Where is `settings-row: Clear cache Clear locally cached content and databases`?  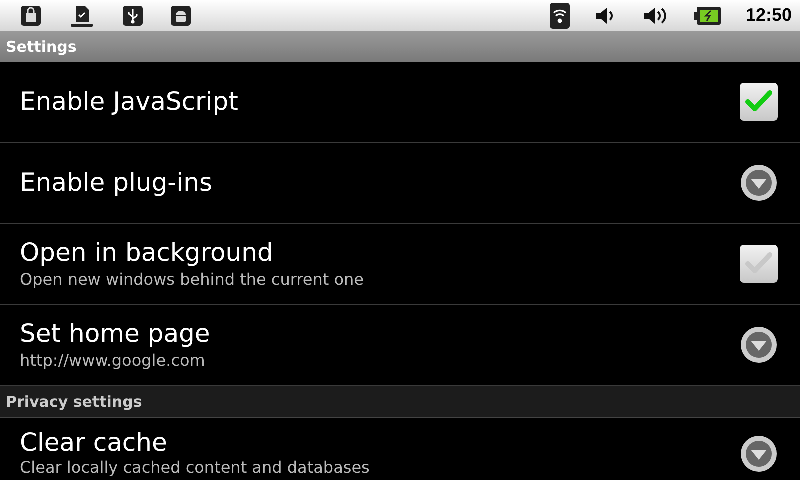
settings-row: Clear cache Clear locally cached content and databases is located at coordinates (400, 449).